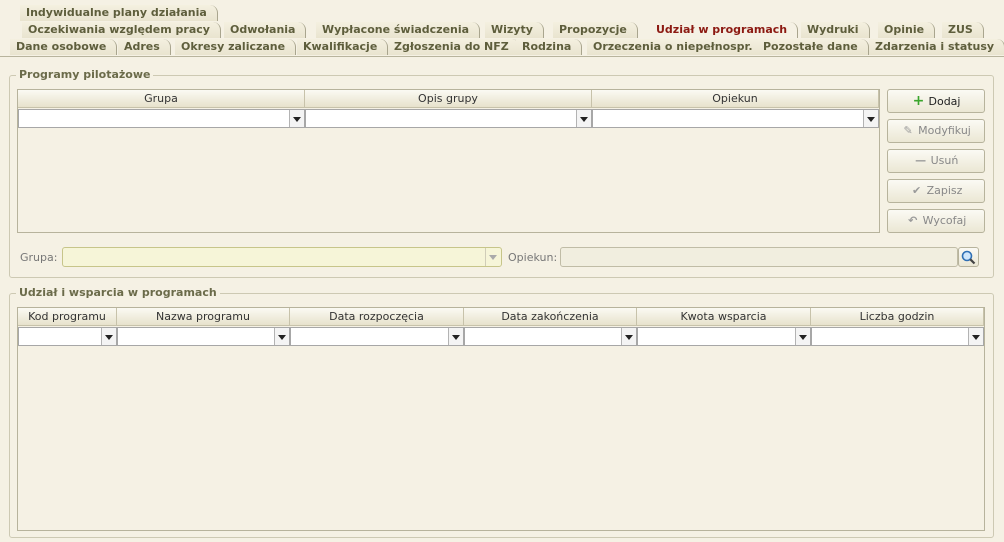 The height and width of the screenshot is (542, 1004). Describe the element at coordinates (454, 47) in the screenshot. I see `tab-zgloszenia-nfz: Zgłoszenia do NFZ` at that location.